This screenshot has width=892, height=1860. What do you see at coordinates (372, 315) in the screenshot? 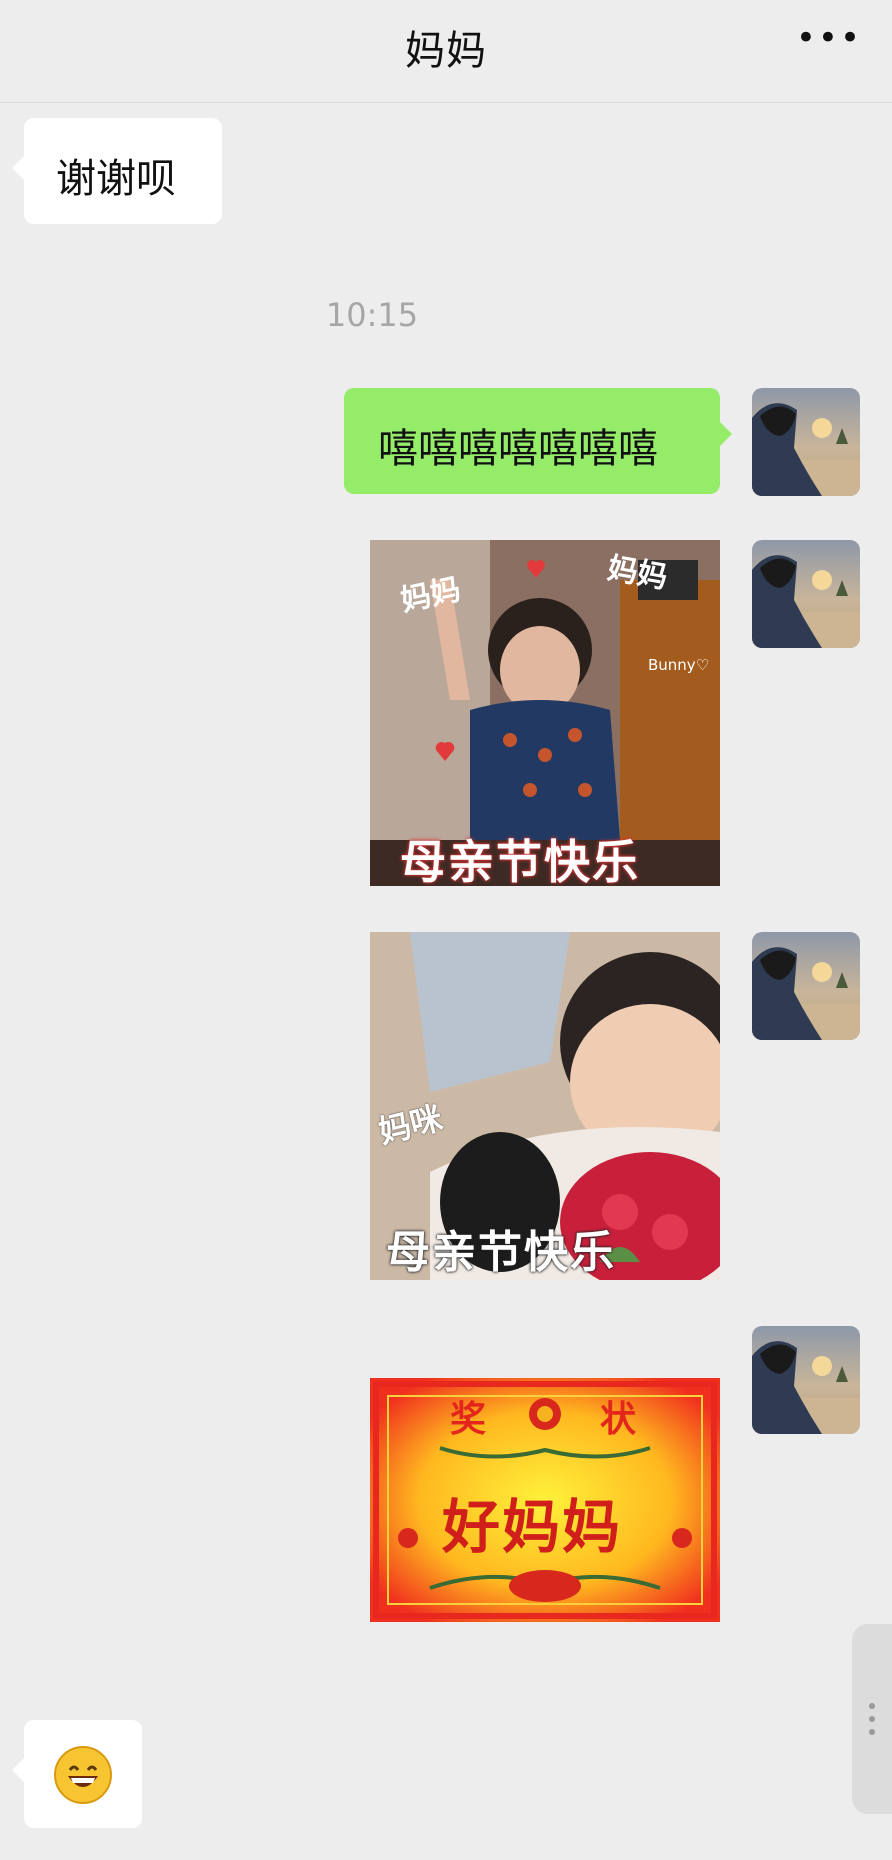
I see `timestamp: 10:15` at bounding box center [372, 315].